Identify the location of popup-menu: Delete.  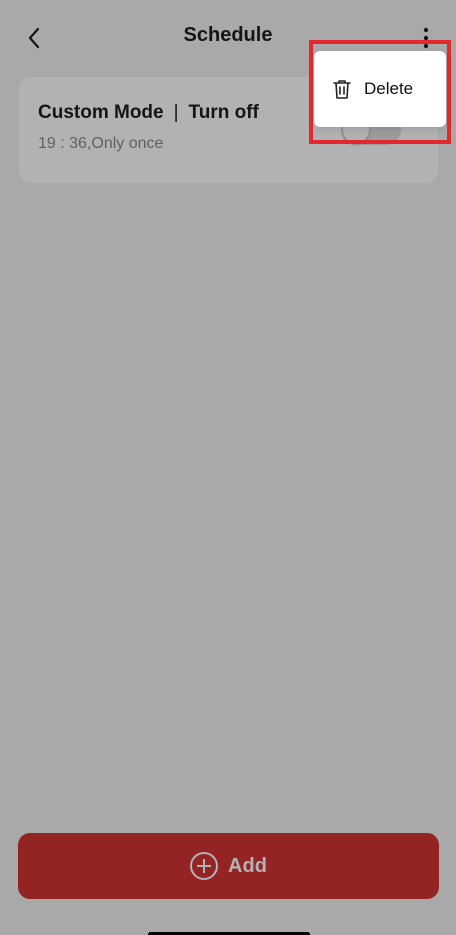
(380, 89).